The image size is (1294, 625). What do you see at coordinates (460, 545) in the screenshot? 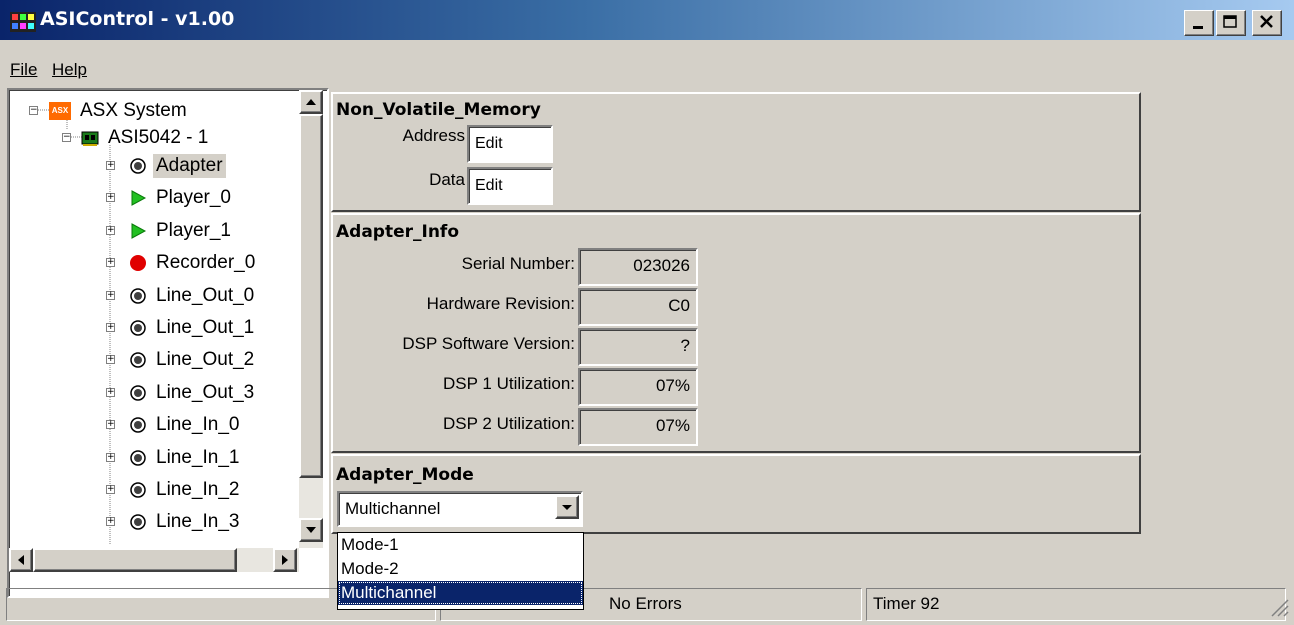
I see `dropdown-option: Mode-1` at bounding box center [460, 545].